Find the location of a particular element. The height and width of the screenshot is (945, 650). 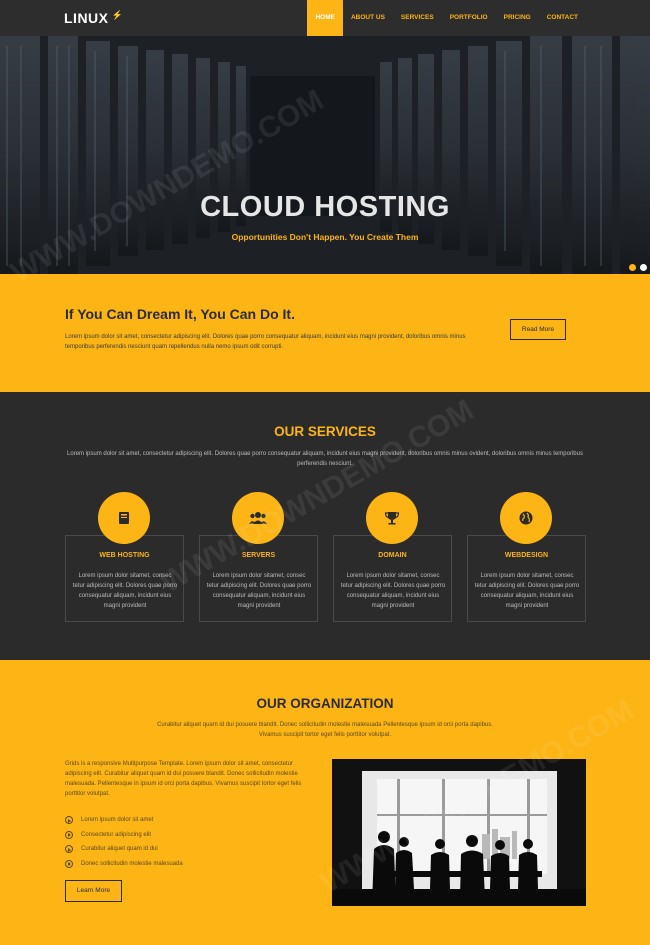

menu-item-portfolio: PORTFOLIO is located at coordinates (469, 18).